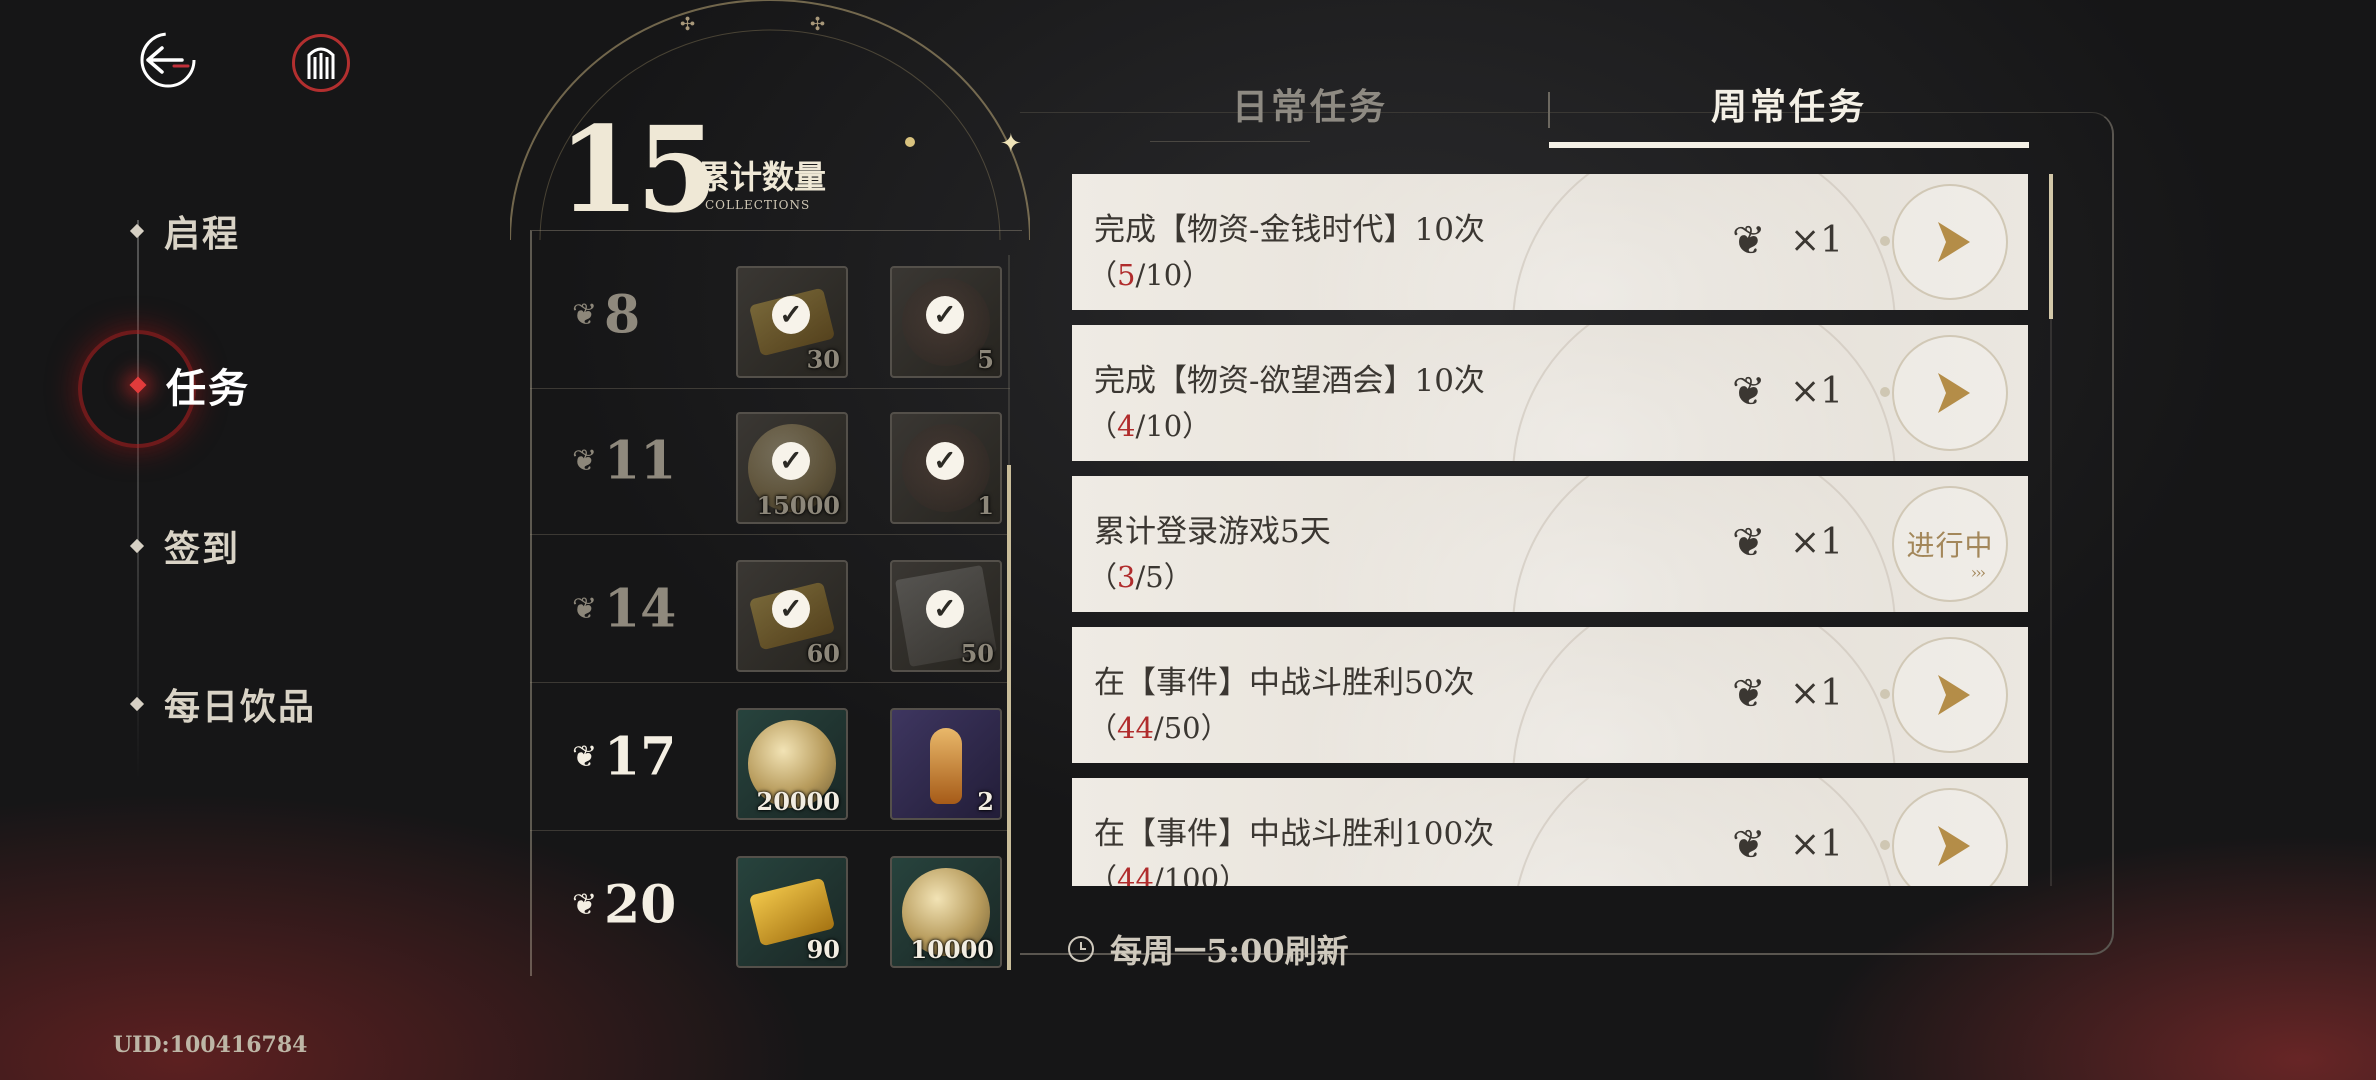 Image resolution: width=2376 pixels, height=1080 pixels. I want to click on nav-item-tasks: 任务, so click(189, 385).